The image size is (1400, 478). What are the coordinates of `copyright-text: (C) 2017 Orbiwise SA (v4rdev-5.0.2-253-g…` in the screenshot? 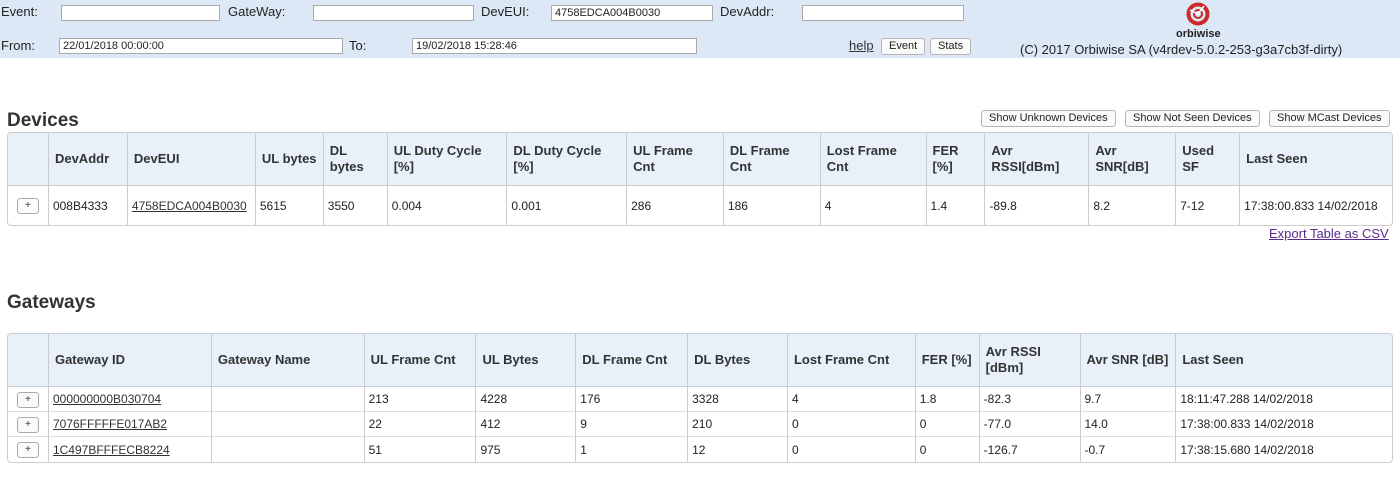 It's located at (1181, 49).